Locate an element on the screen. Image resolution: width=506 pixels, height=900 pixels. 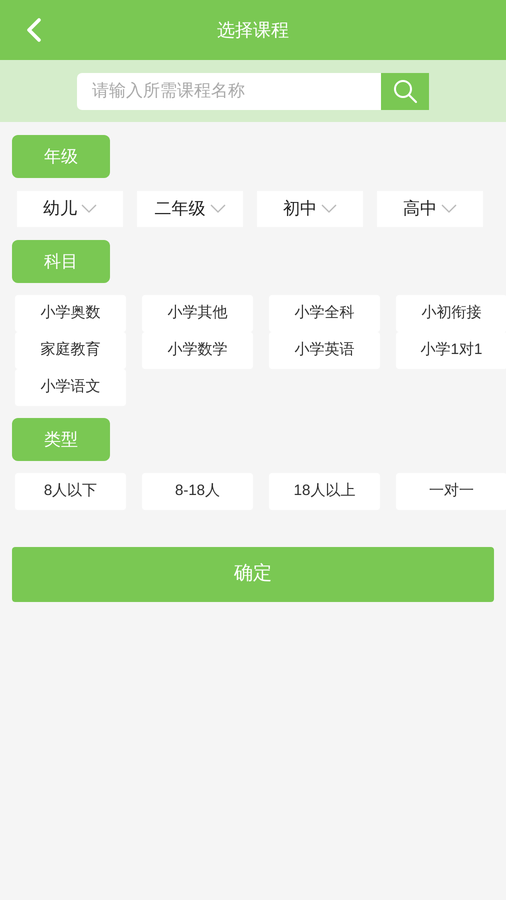
section-label: 年级 is located at coordinates (61, 156).